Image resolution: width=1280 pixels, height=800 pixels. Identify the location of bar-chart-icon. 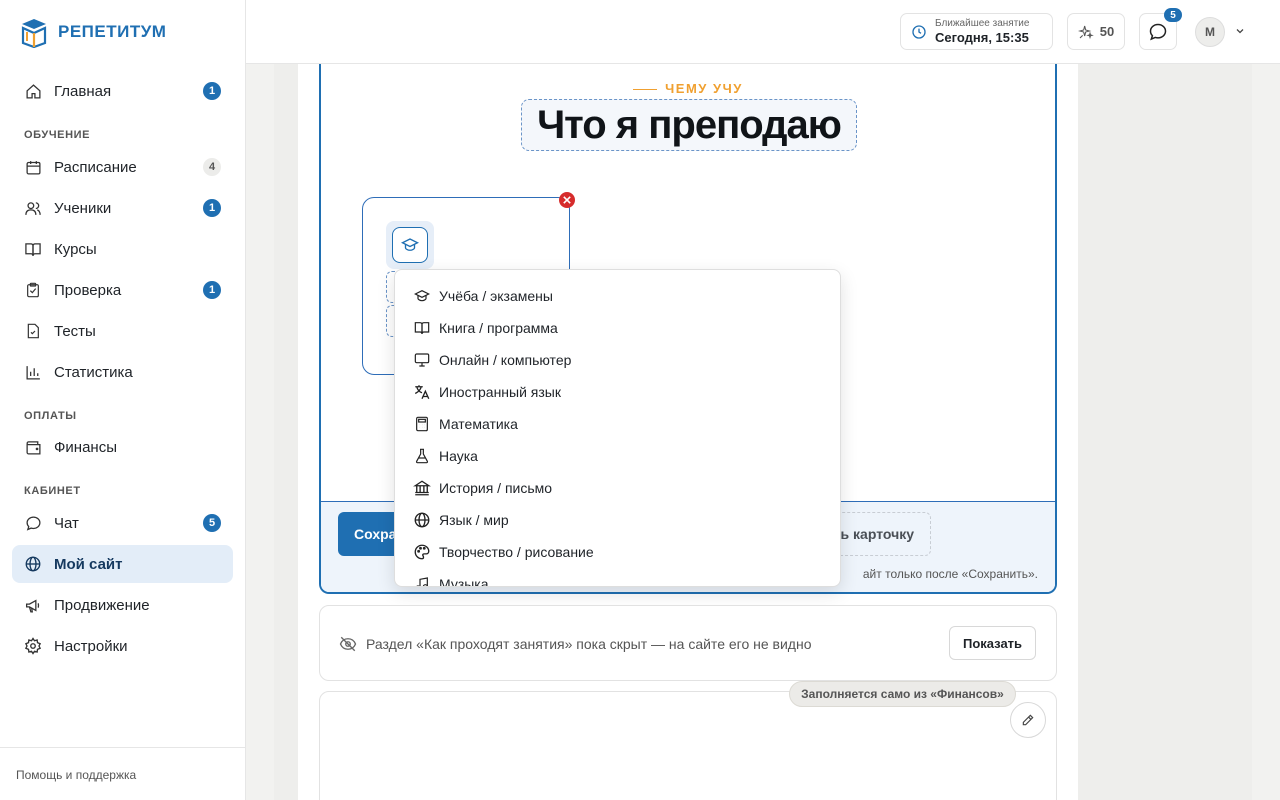
(33, 372).